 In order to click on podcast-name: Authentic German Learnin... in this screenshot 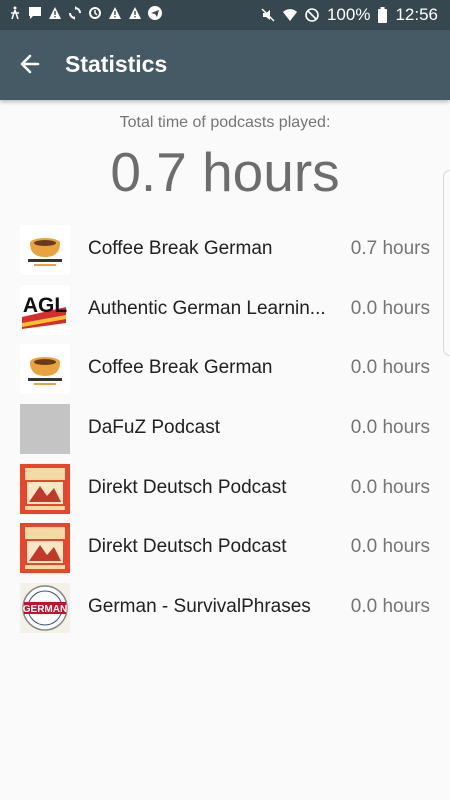, I will do `click(207, 308)`.